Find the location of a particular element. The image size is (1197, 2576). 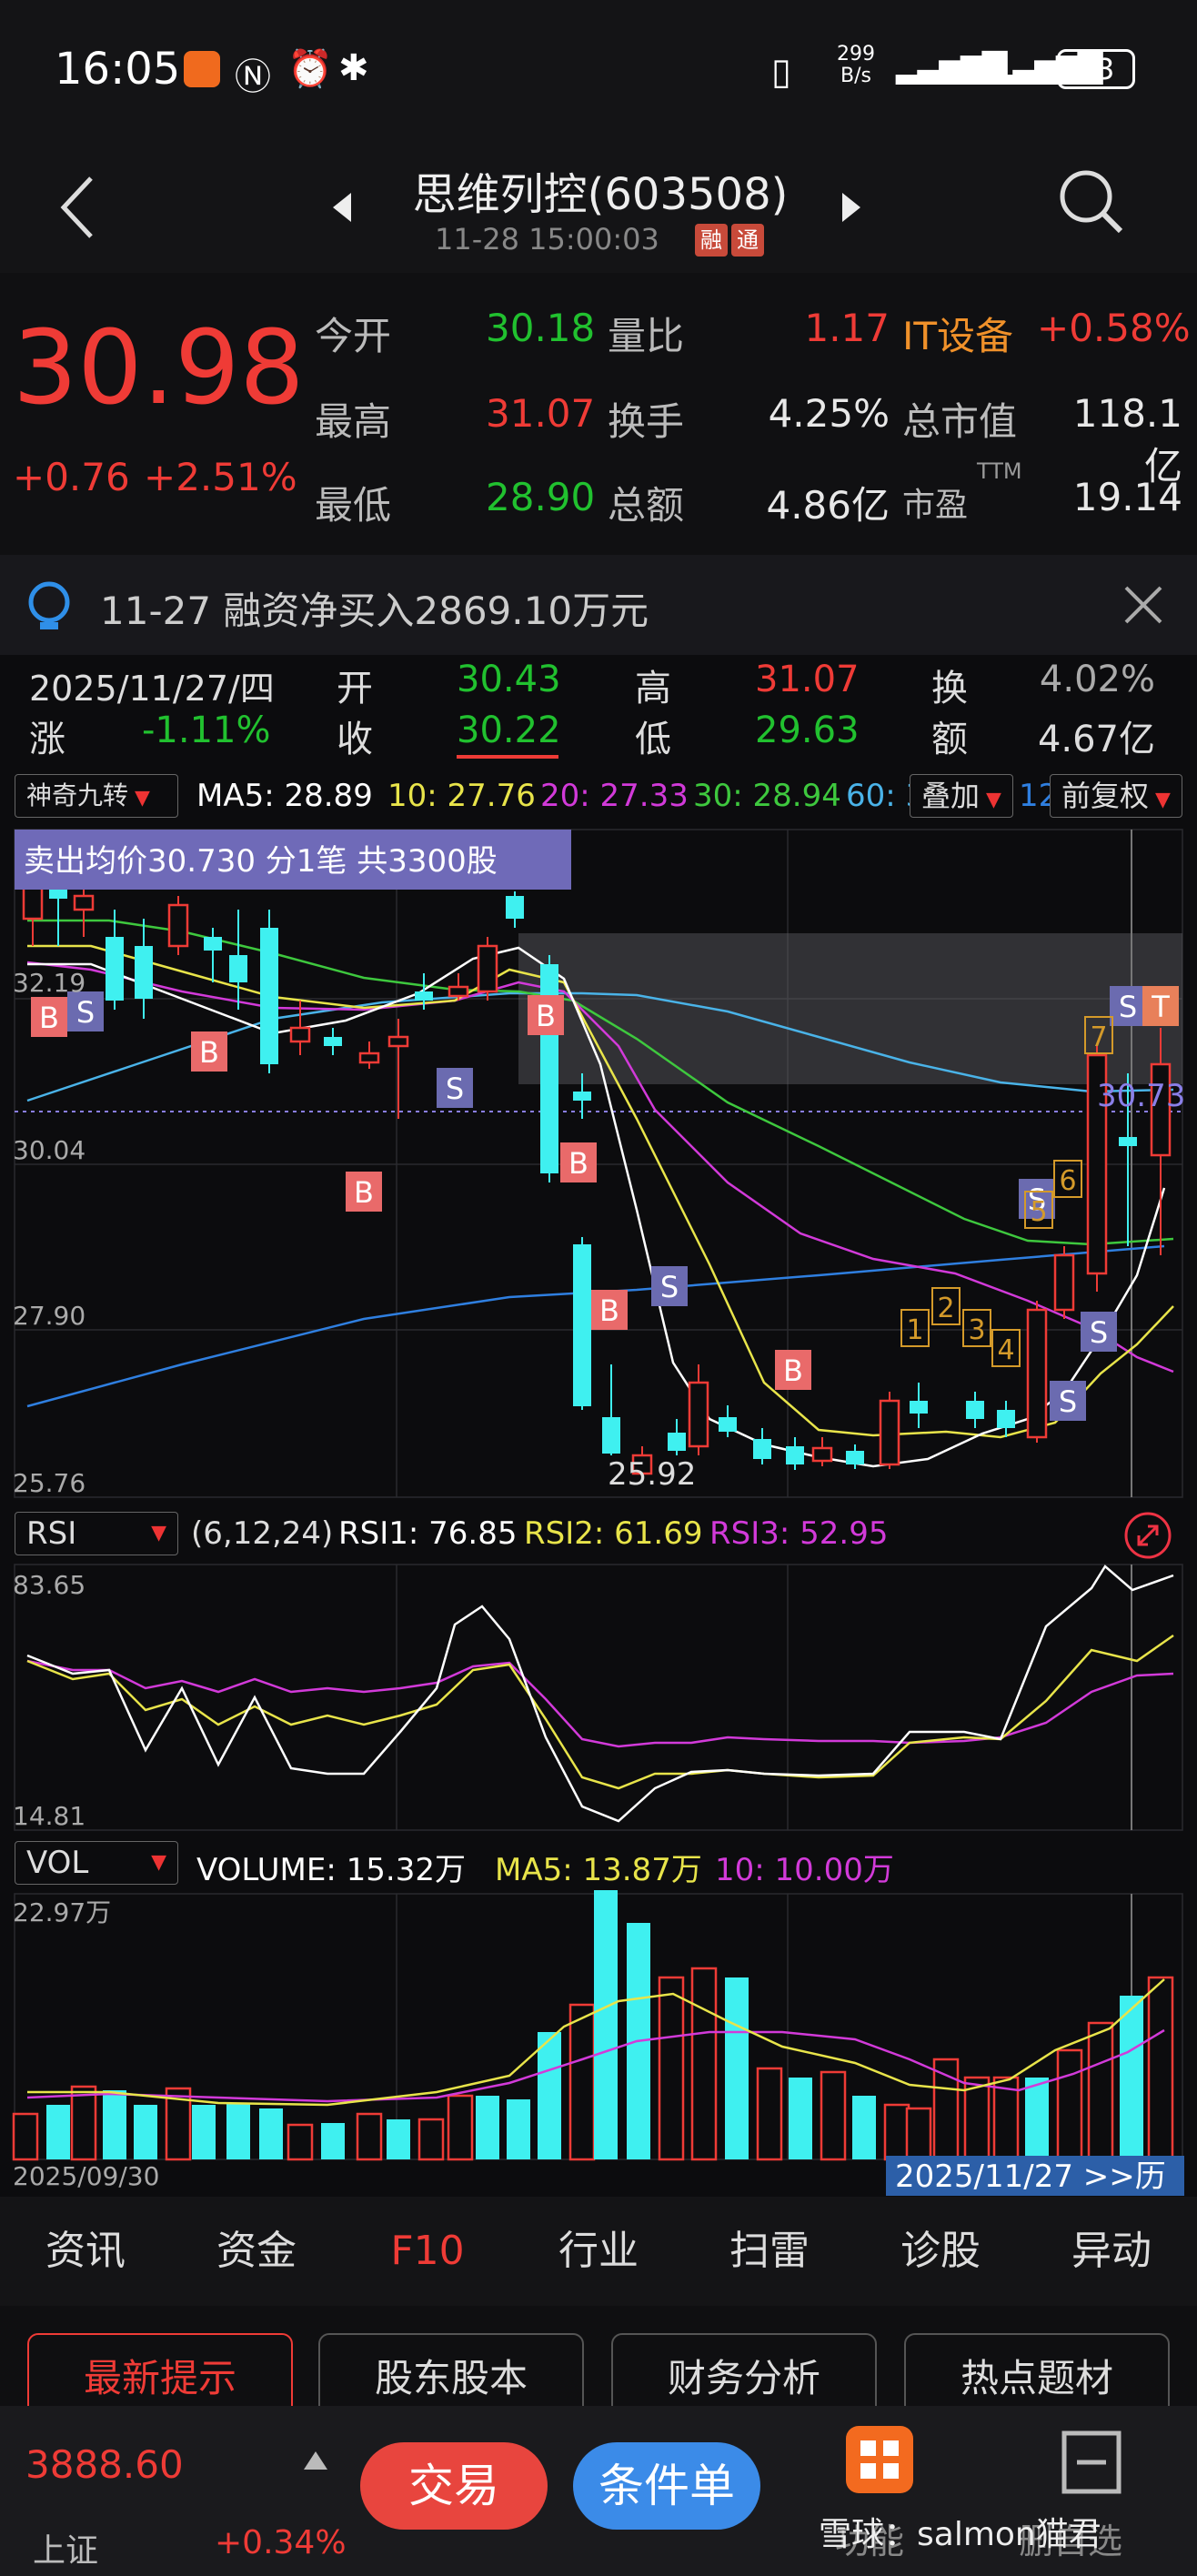

notice-text: 11-27 融资净买入2869.10万元 is located at coordinates (374, 611).